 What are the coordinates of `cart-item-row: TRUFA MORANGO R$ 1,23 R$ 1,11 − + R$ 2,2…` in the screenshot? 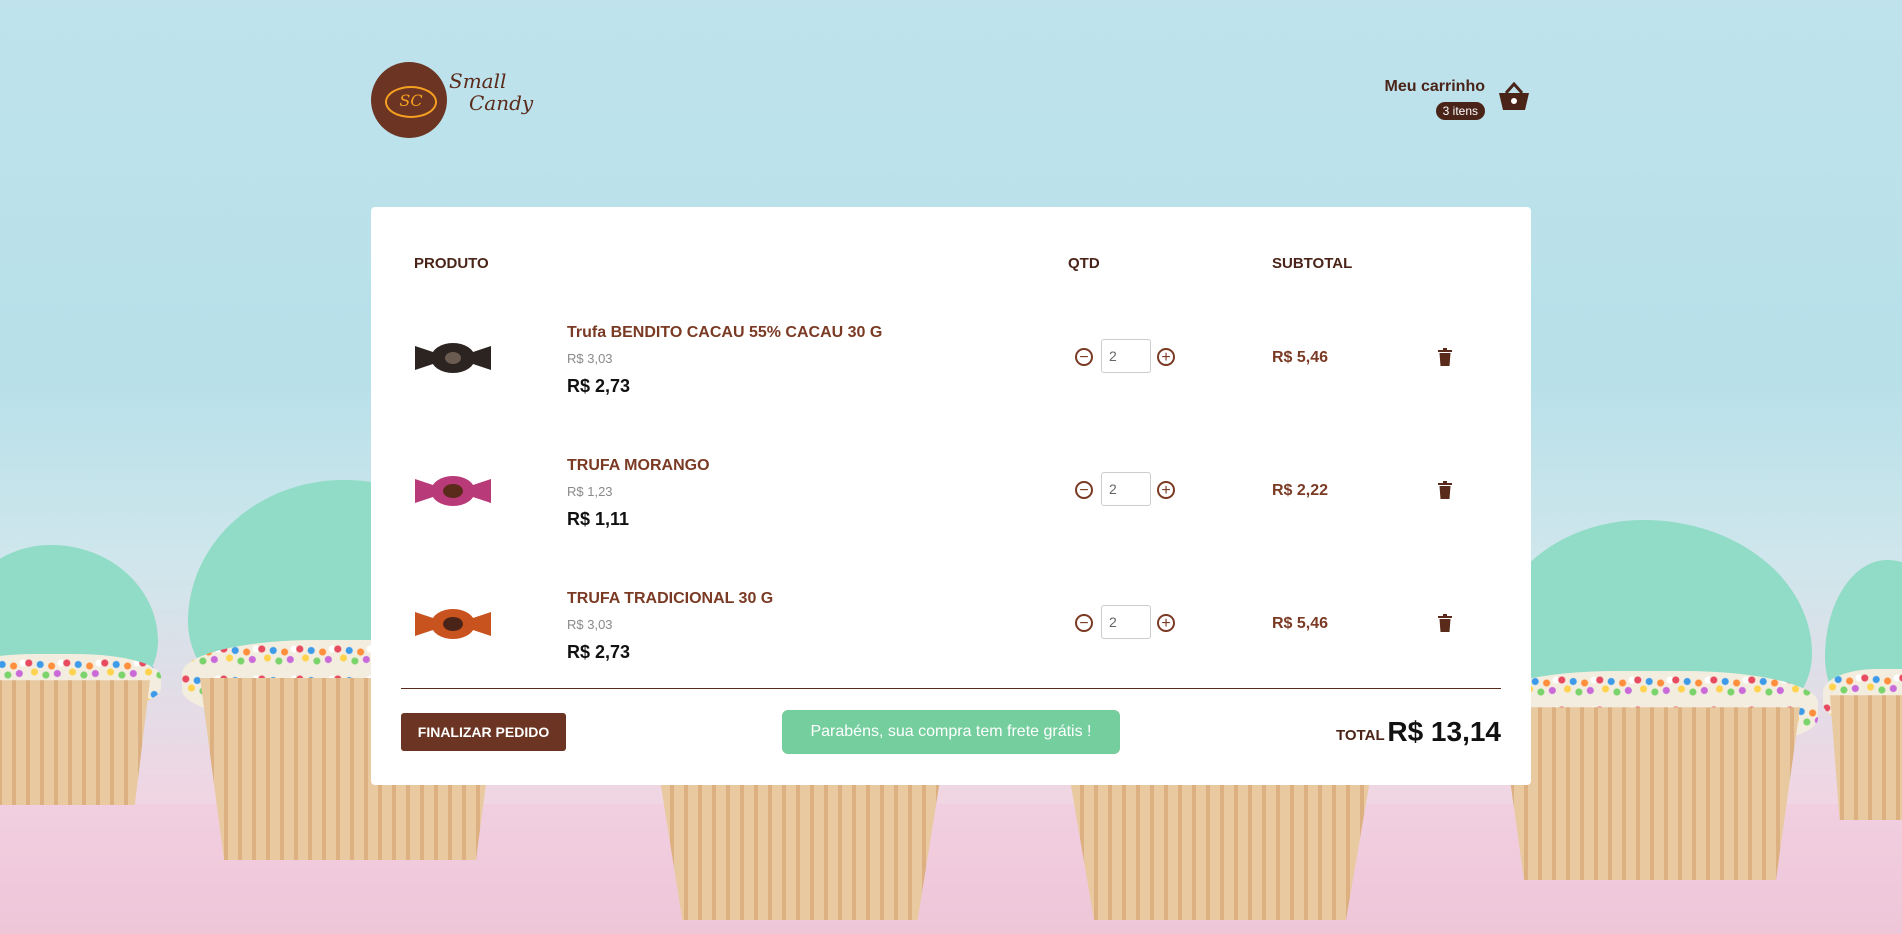 It's located at (951, 503).